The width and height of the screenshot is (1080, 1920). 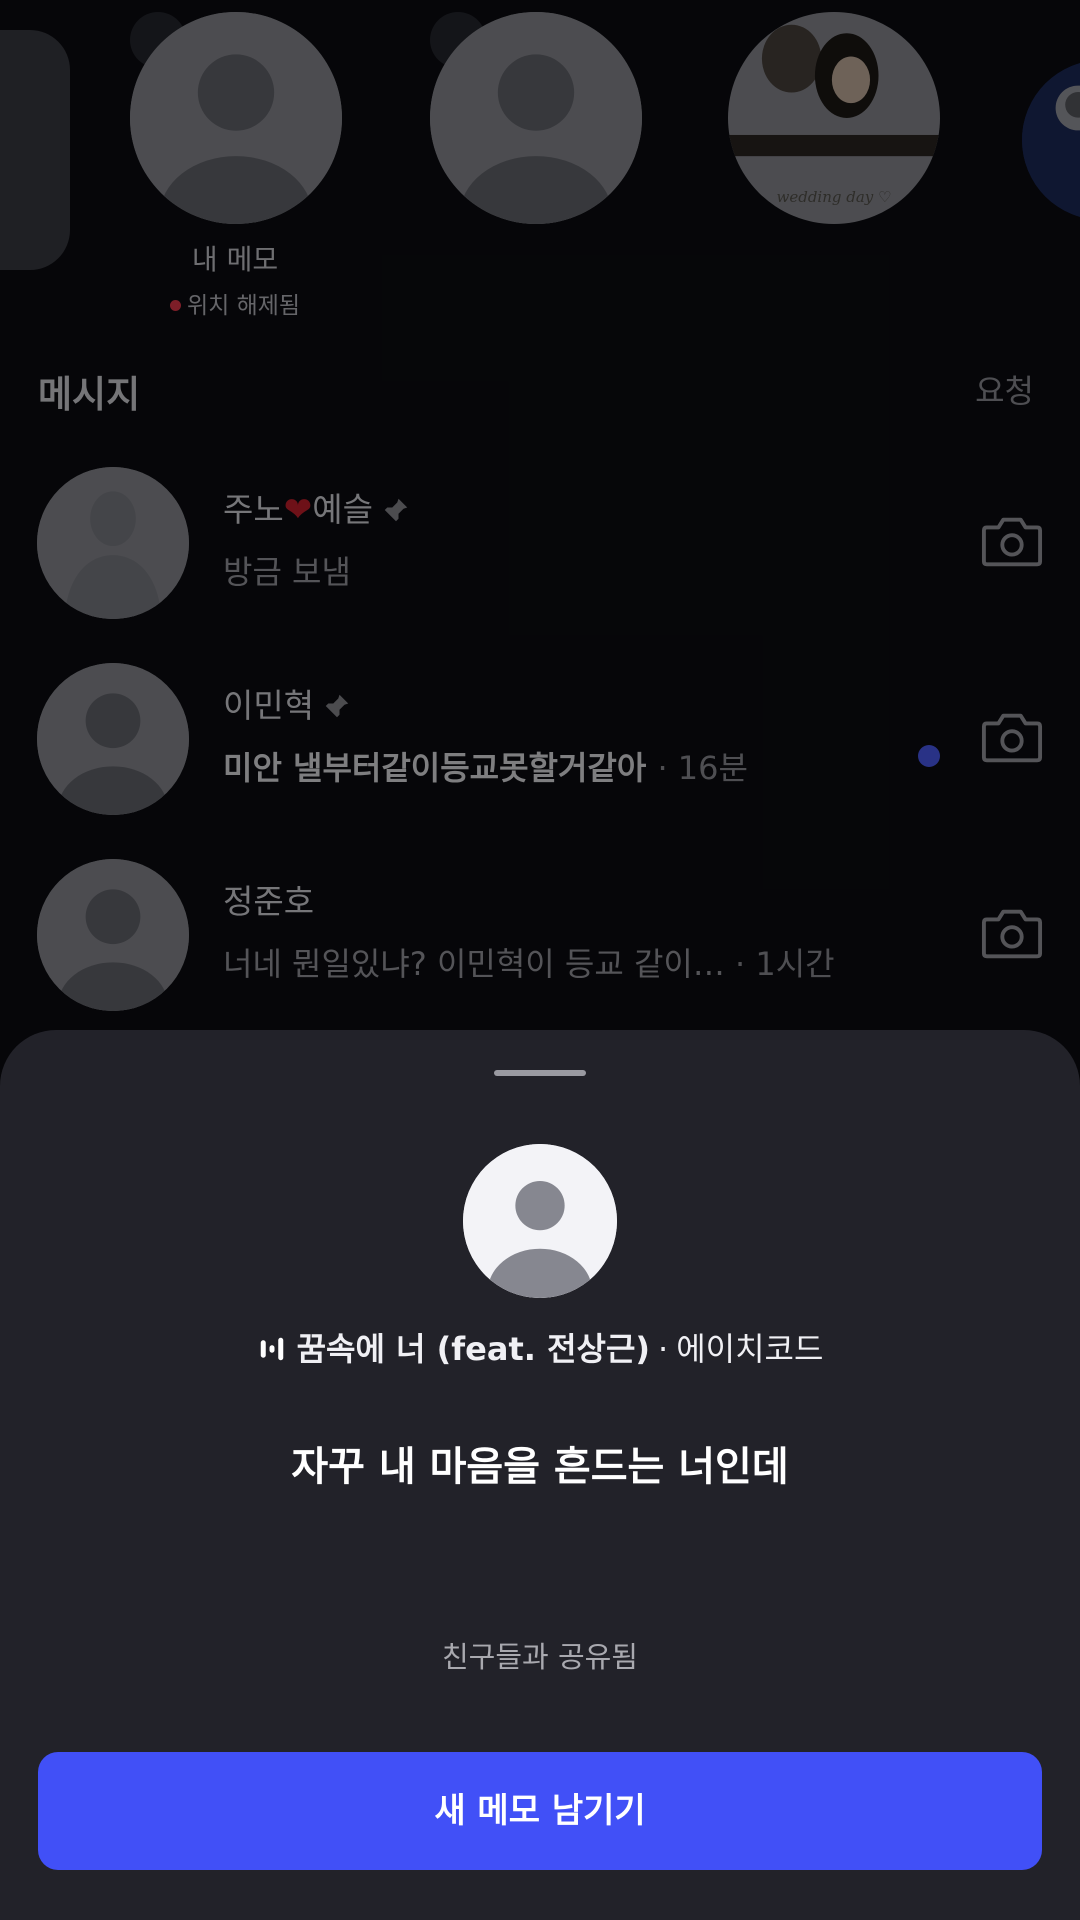 I want to click on shared-status: 친구들과 공유됨, so click(x=540, y=1657).